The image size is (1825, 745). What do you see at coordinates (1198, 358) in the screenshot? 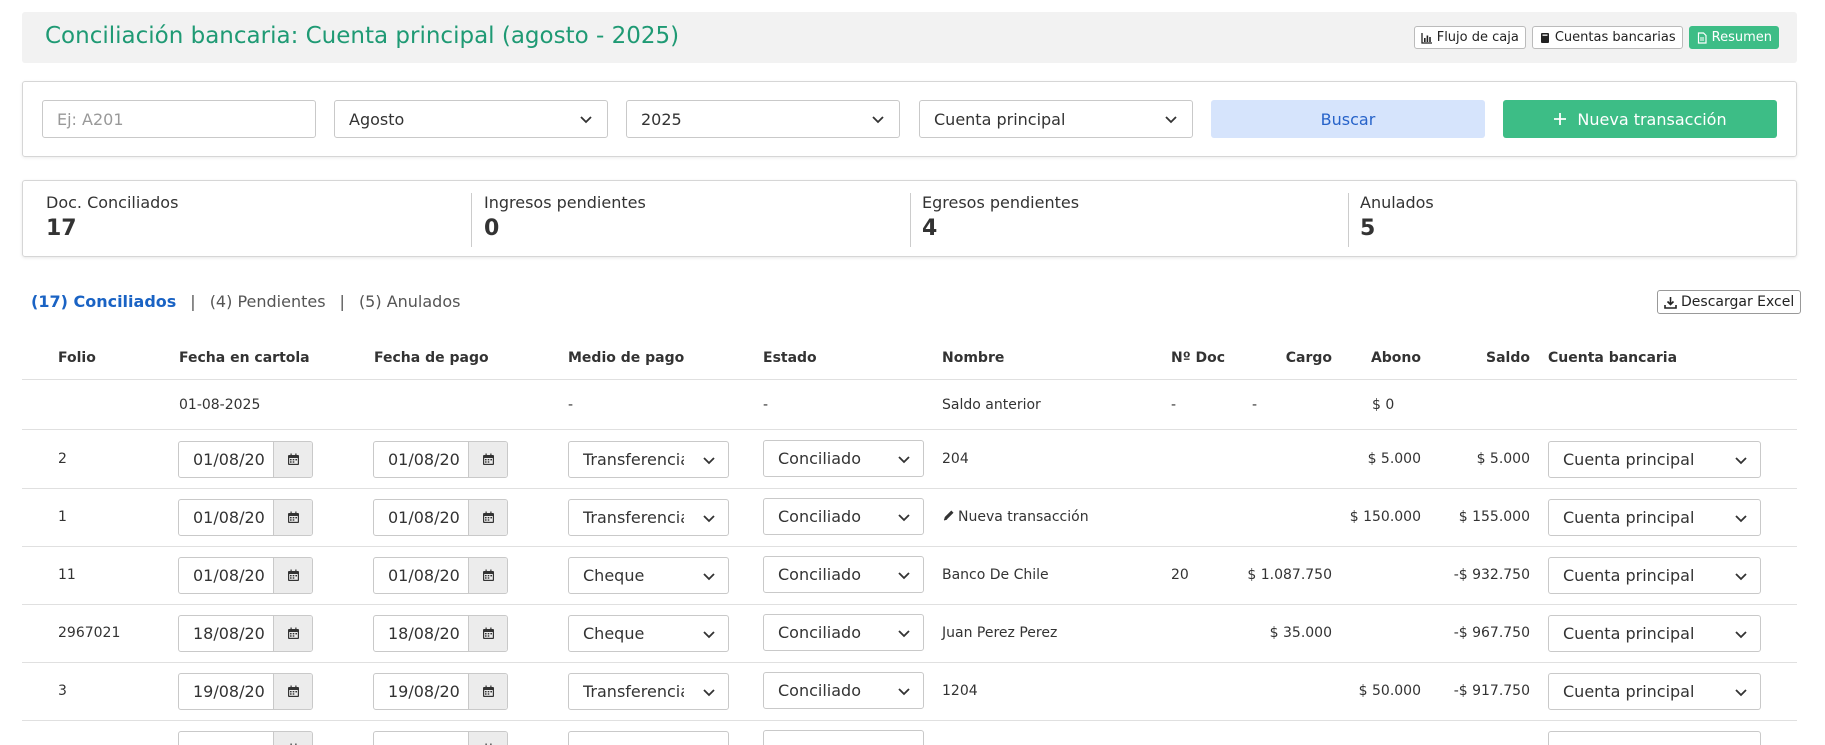
I see `col-doc-no: Nº Doc` at bounding box center [1198, 358].